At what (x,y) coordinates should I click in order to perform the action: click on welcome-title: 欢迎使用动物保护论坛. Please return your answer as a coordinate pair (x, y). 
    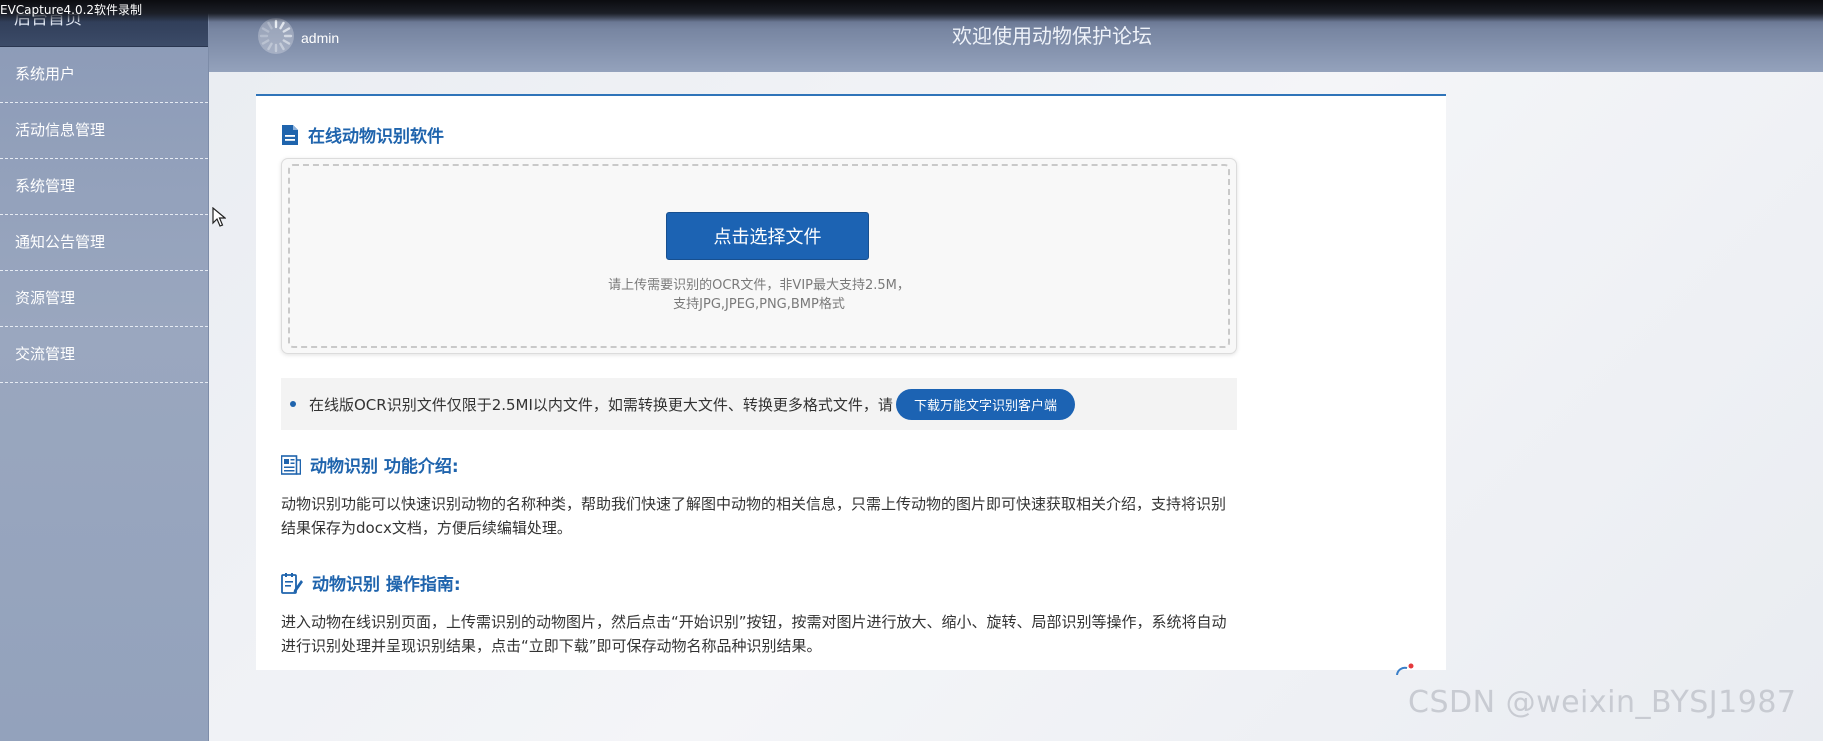
    Looking at the image, I should click on (1052, 36).